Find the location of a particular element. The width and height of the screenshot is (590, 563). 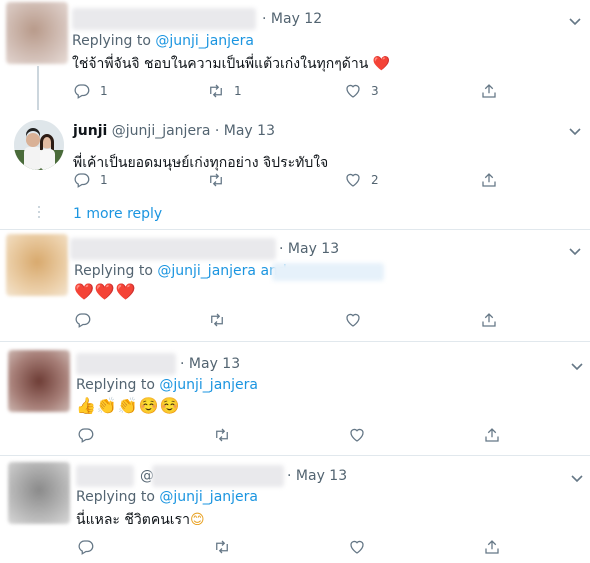

like-button: 2 is located at coordinates (361, 180).